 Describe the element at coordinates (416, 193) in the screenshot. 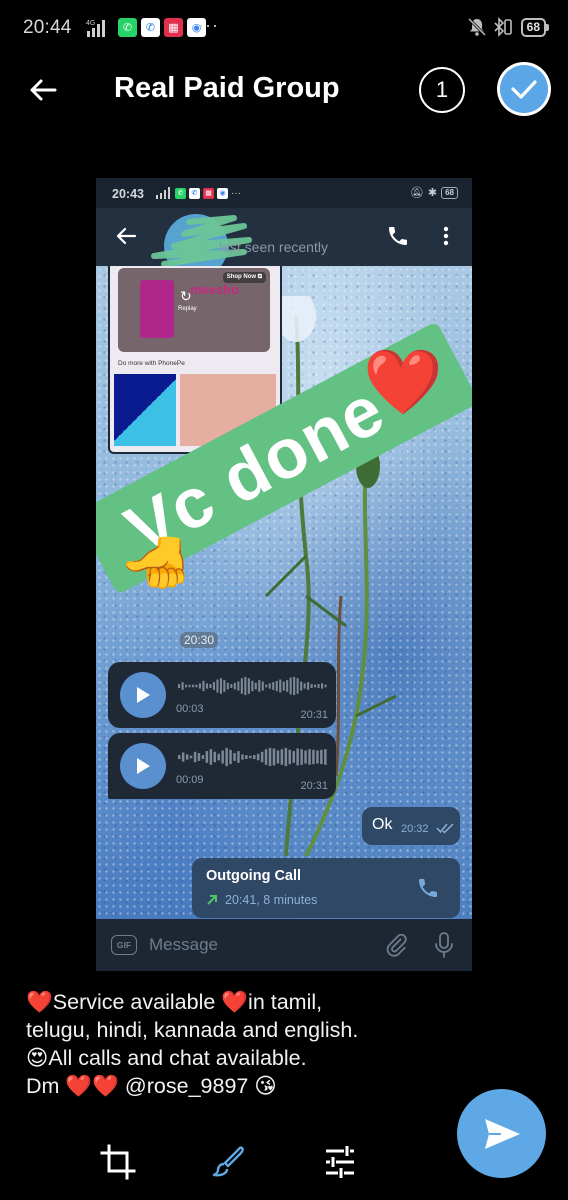

I see `photo-silent-icon: 🔕︎` at that location.